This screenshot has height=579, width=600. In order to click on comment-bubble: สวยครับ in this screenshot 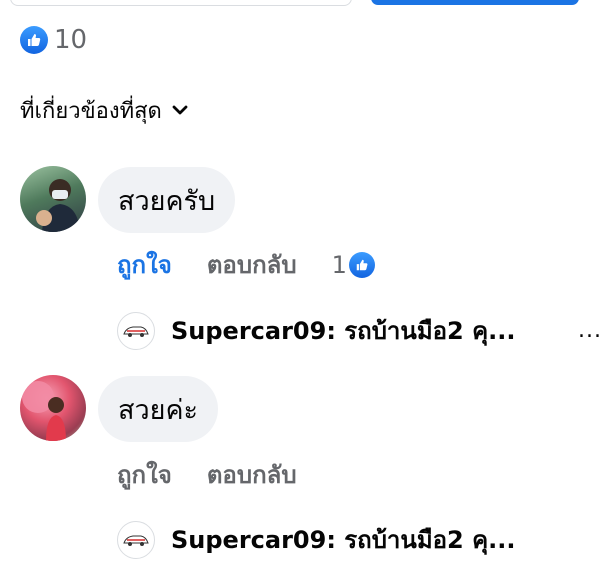, I will do `click(167, 200)`.